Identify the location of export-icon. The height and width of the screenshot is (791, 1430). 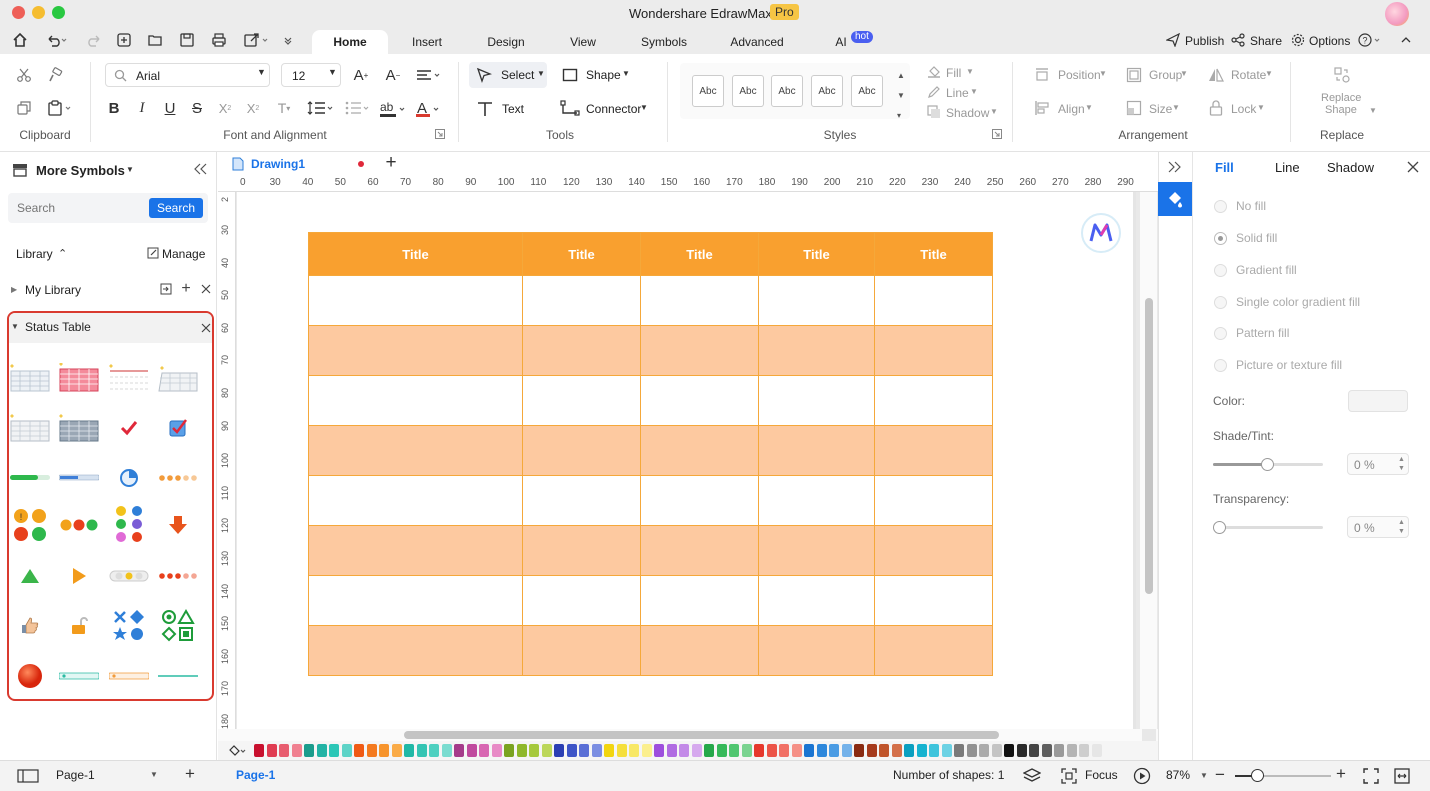
(257, 40).